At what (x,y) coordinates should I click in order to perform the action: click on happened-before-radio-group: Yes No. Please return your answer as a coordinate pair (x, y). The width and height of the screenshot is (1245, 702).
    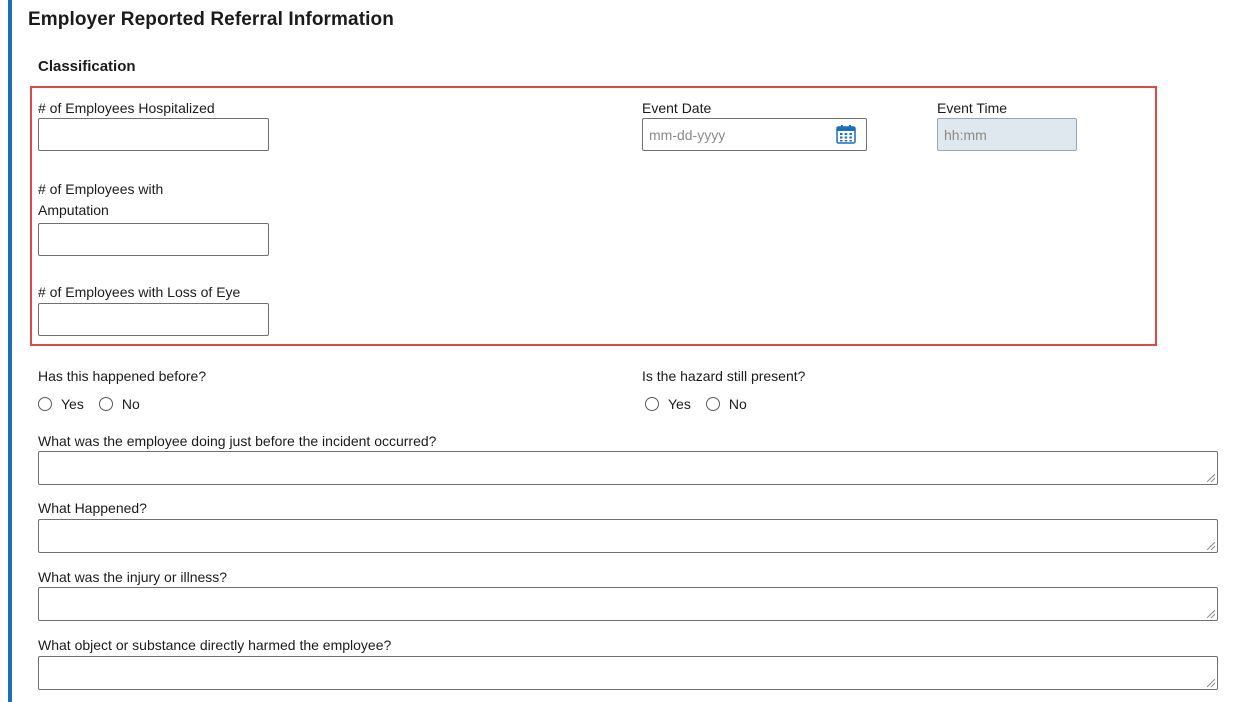
    Looking at the image, I should click on (96, 404).